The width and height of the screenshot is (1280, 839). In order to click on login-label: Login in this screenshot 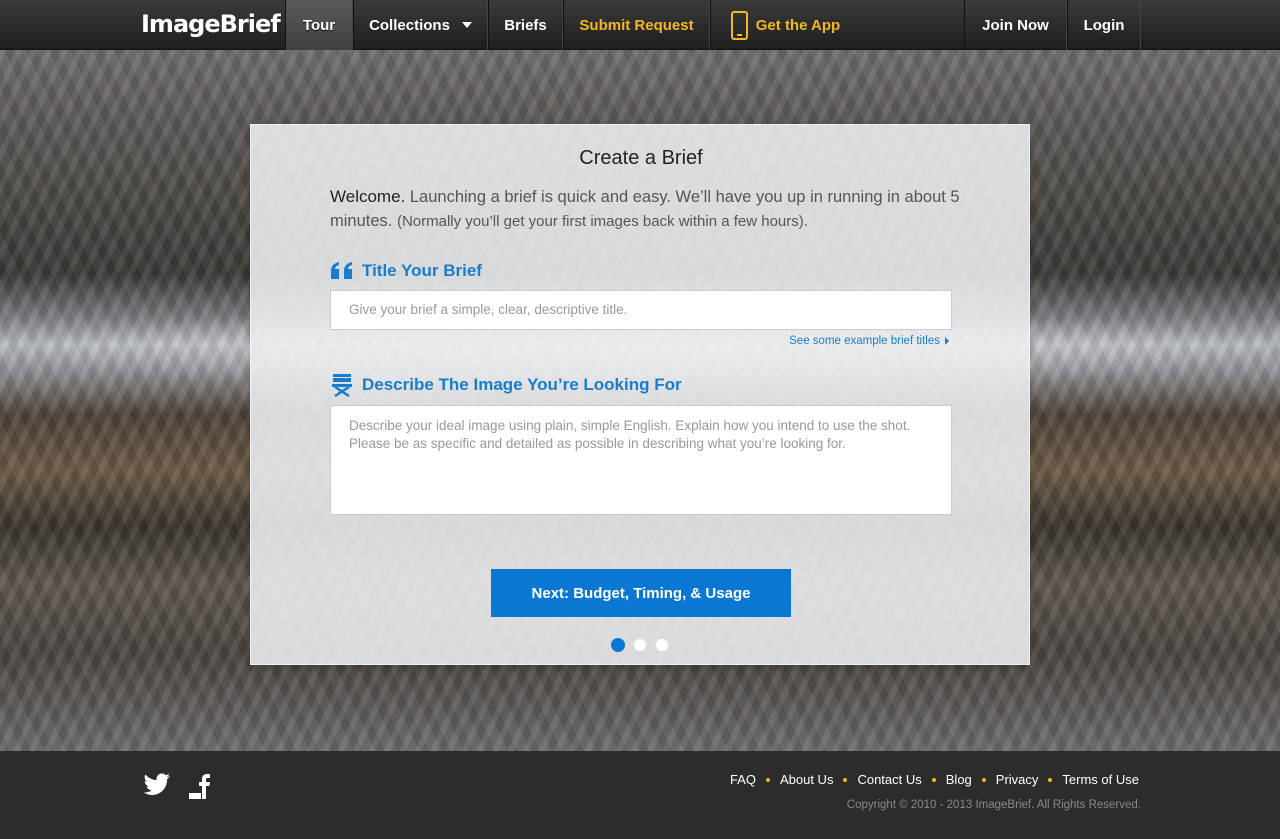, I will do `click(1104, 25)`.